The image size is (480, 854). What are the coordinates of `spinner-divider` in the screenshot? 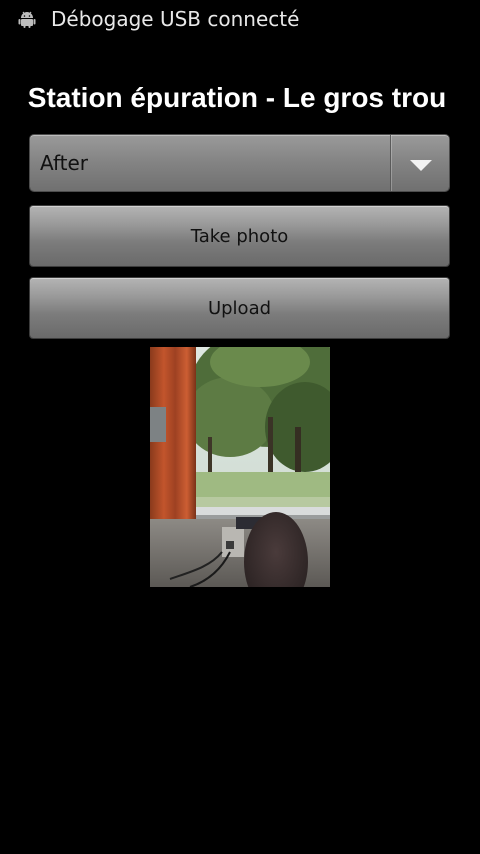 It's located at (390, 163).